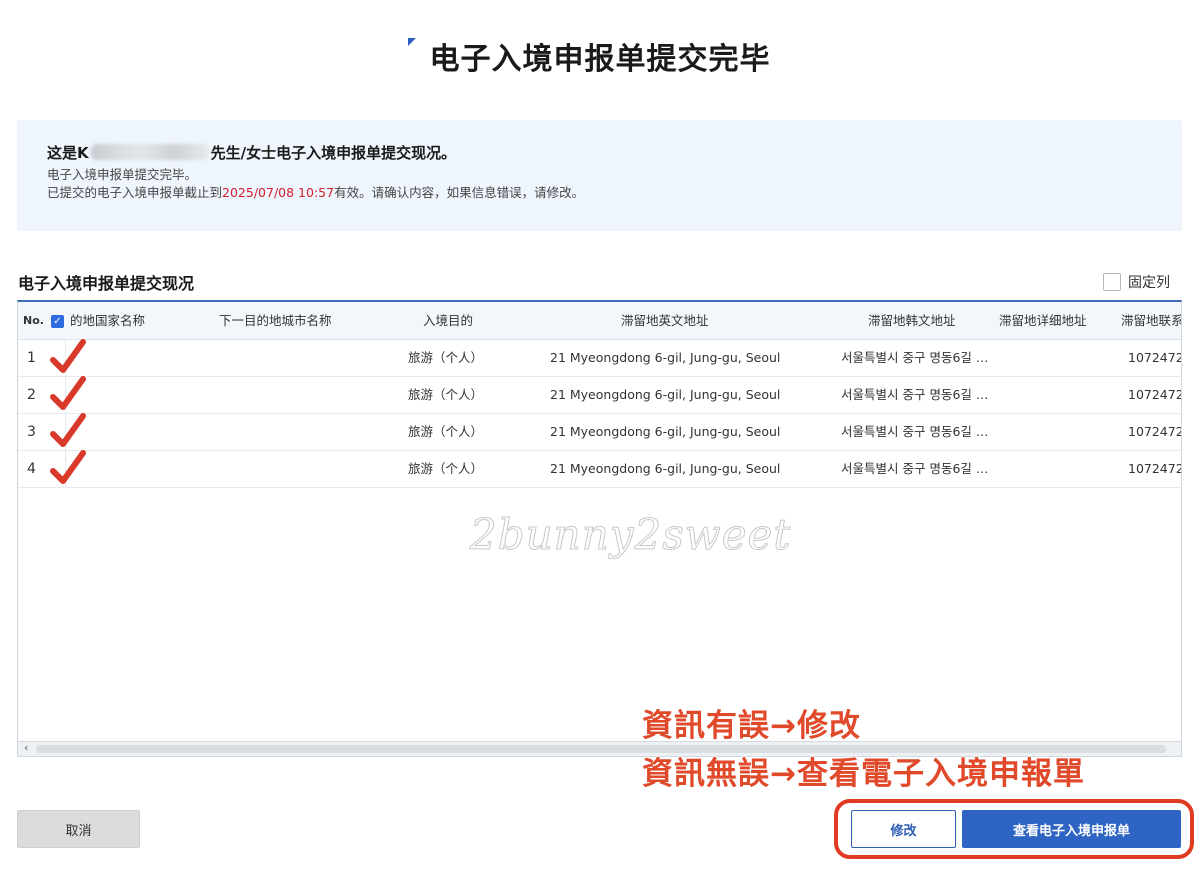  Describe the element at coordinates (459, 192) in the screenshot. I see `info-line-2-suffix: 有效。请确认内容，如果信息错误，请修改。` at that location.